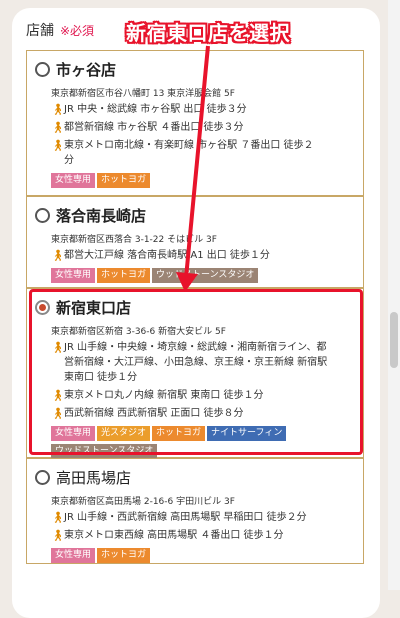 The height and width of the screenshot is (618, 400). I want to click on store-header: 新宿東口店, so click(195, 307).